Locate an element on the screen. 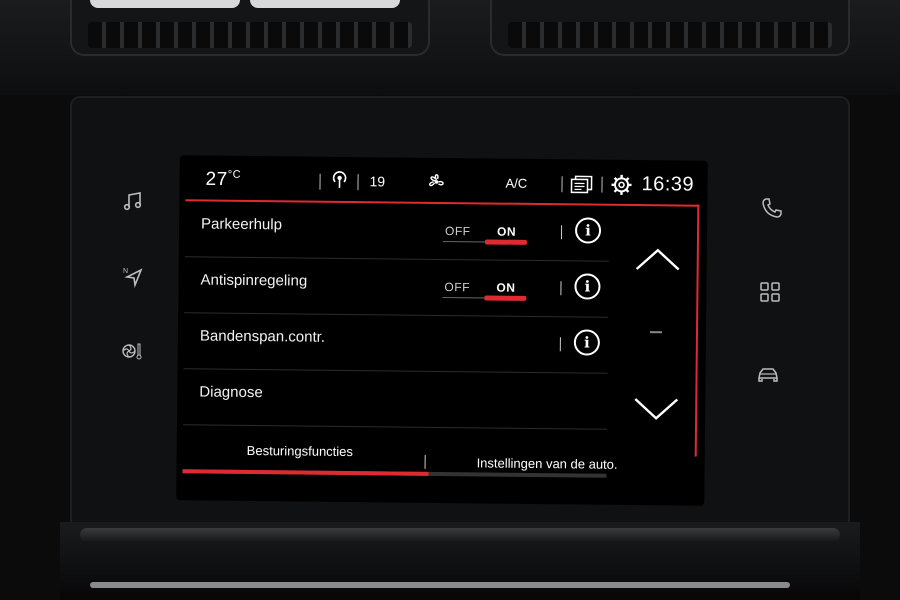 The width and height of the screenshot is (900, 600). navigation-button: N is located at coordinates (133, 277).